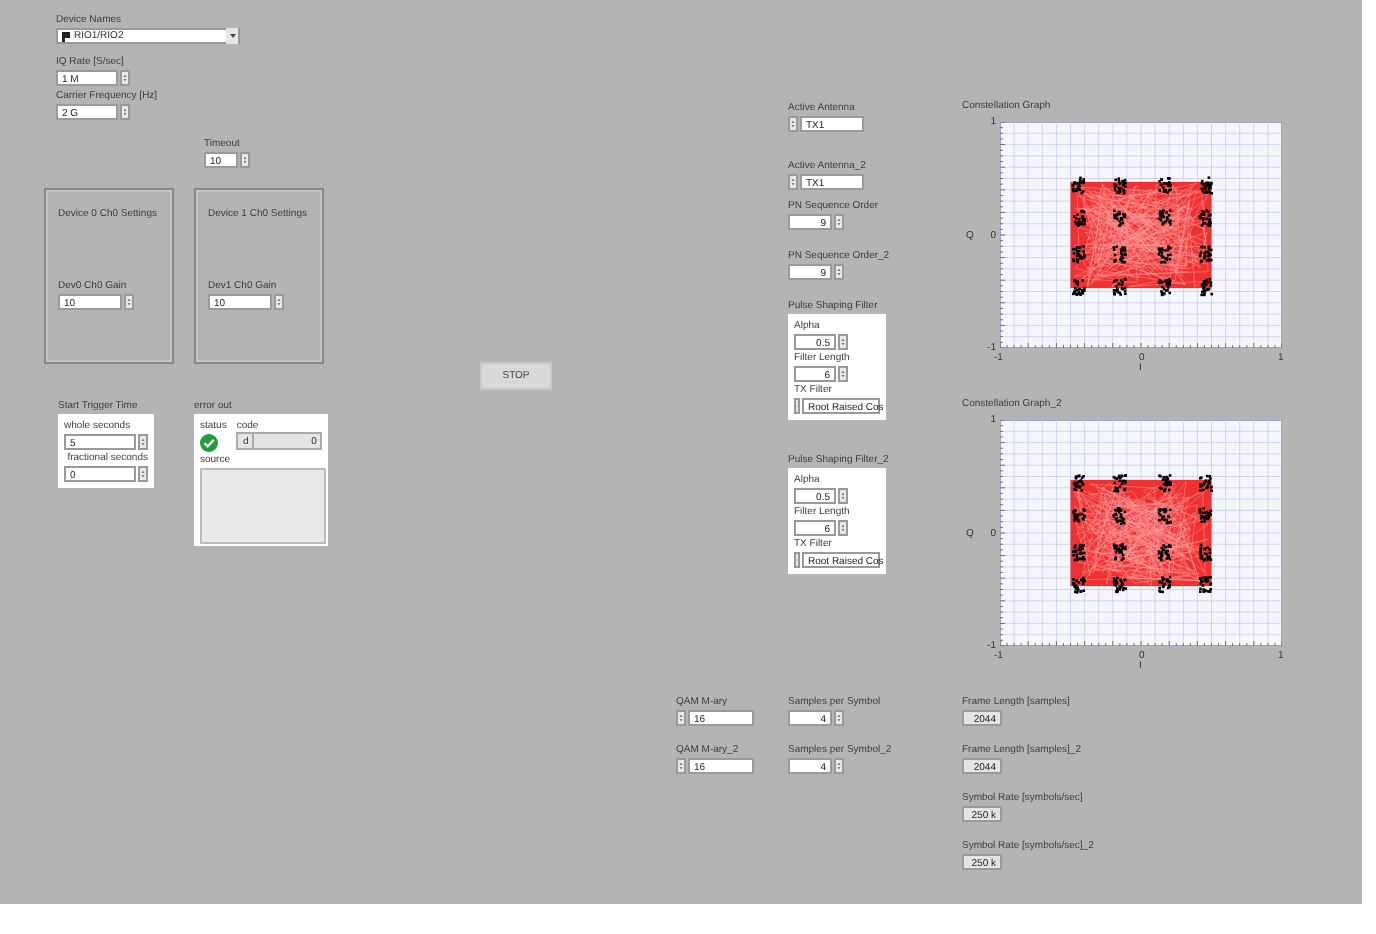 This screenshot has height=934, width=1376. What do you see at coordinates (263, 506) in the screenshot?
I see `source-display` at bounding box center [263, 506].